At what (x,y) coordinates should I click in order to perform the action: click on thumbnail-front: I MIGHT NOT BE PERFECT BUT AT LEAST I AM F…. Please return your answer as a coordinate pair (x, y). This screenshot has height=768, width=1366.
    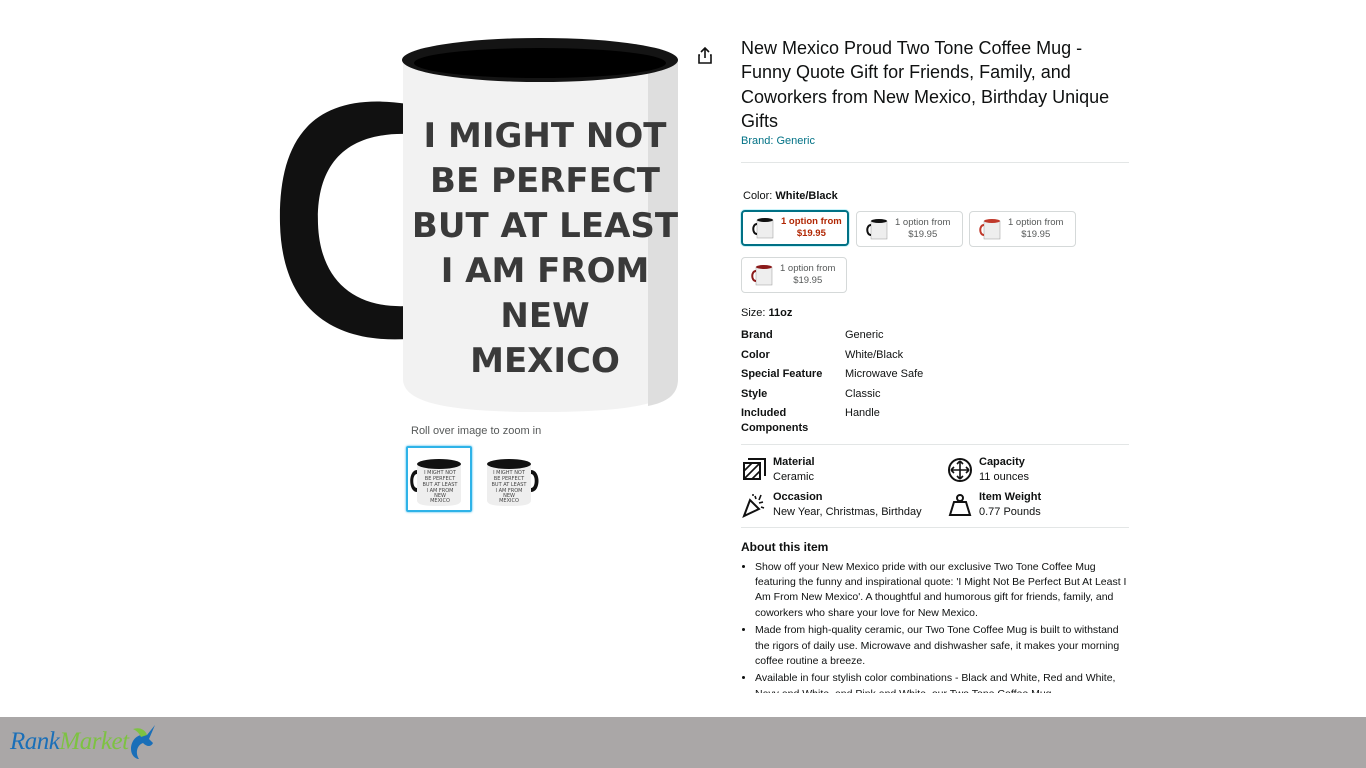
    Looking at the image, I should click on (439, 479).